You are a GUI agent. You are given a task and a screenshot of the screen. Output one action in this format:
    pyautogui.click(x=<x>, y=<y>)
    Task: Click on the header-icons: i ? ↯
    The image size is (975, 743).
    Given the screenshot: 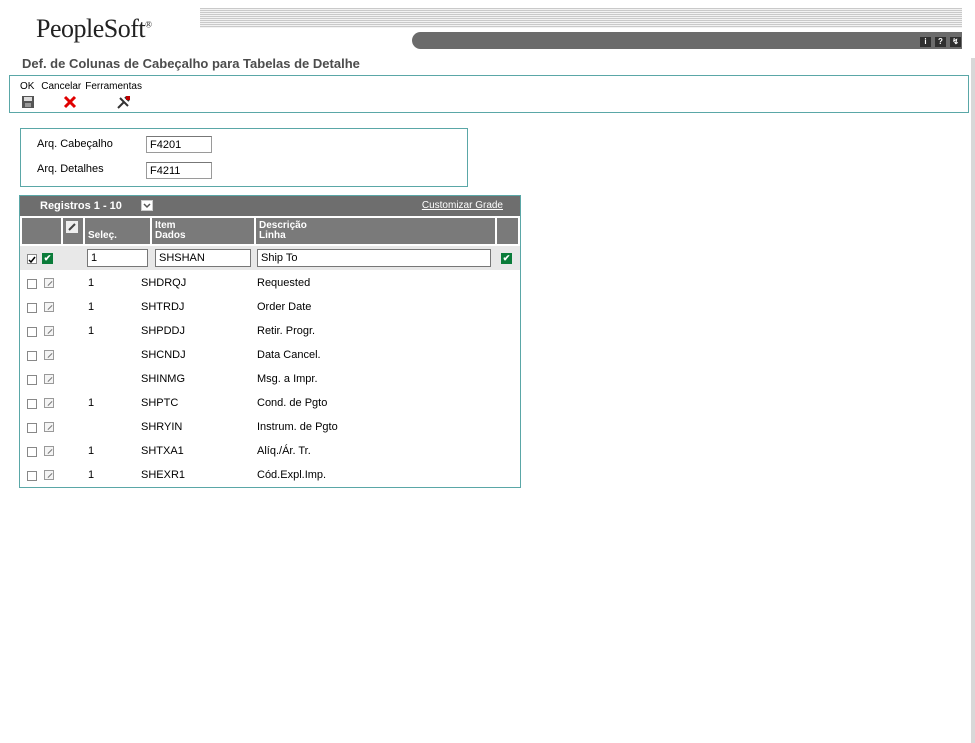 What is the action you would take?
    pyautogui.click(x=940, y=42)
    